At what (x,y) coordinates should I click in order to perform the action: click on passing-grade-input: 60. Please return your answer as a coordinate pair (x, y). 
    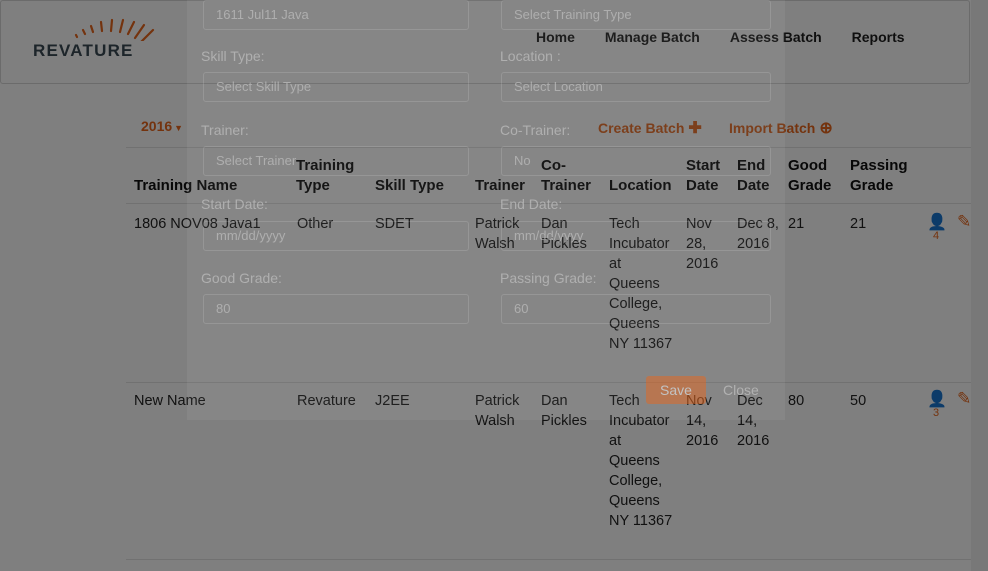
    Looking at the image, I should click on (636, 309).